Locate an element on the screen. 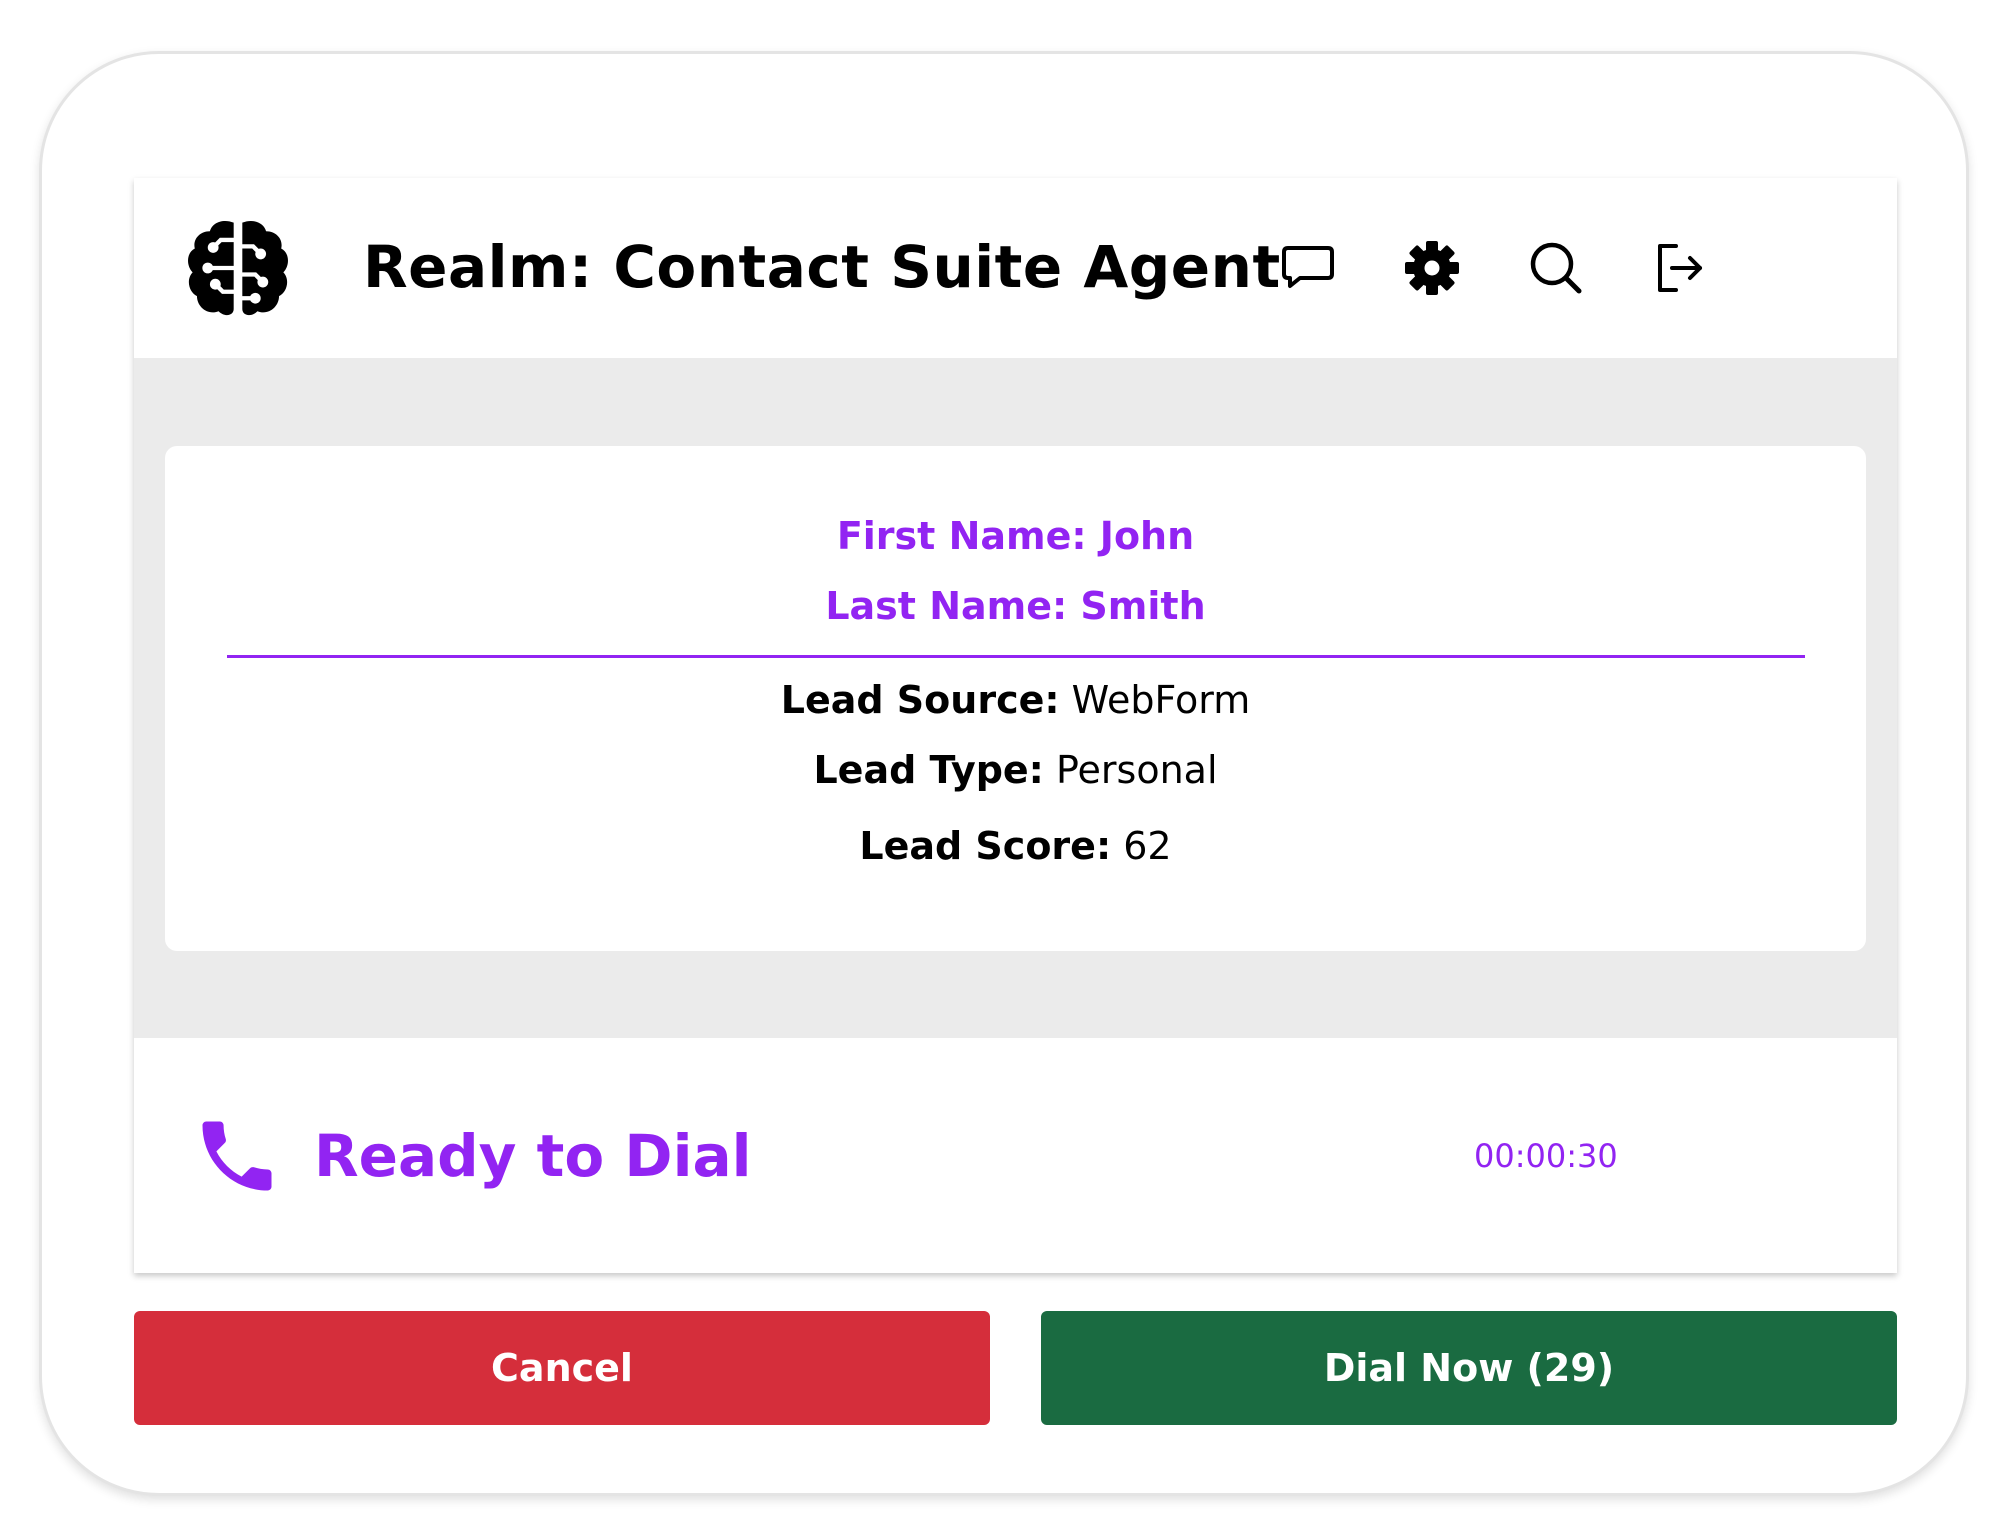 The image size is (2000, 1537). chat-icon is located at coordinates (1308, 268).